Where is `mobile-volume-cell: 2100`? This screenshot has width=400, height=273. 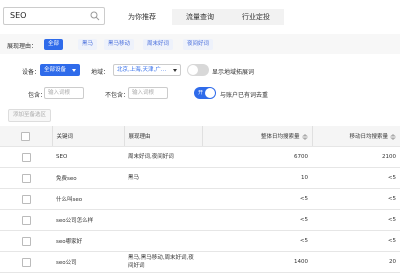 mobile-volume-cell: 2100 is located at coordinates (356, 157).